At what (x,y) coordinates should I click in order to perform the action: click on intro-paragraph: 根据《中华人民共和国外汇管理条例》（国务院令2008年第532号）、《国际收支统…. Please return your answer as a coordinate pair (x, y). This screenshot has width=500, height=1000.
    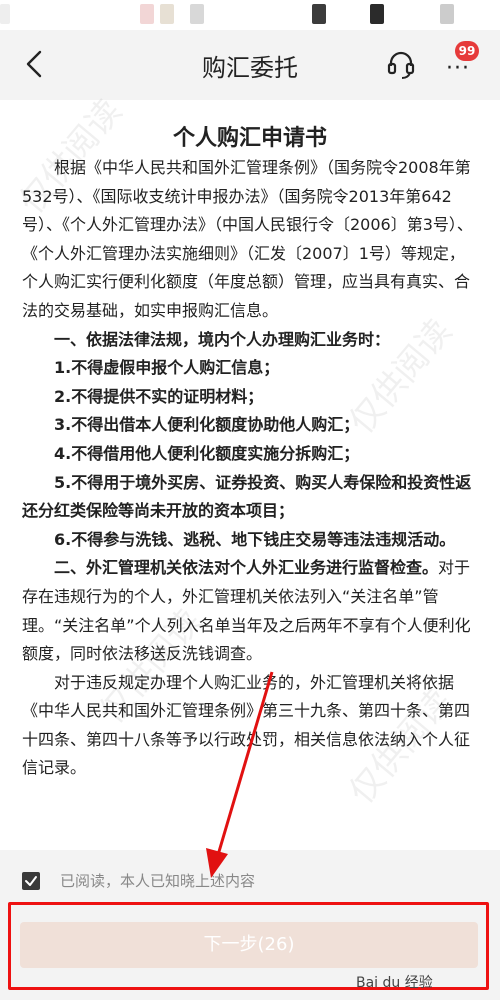
    Looking at the image, I should click on (247, 239).